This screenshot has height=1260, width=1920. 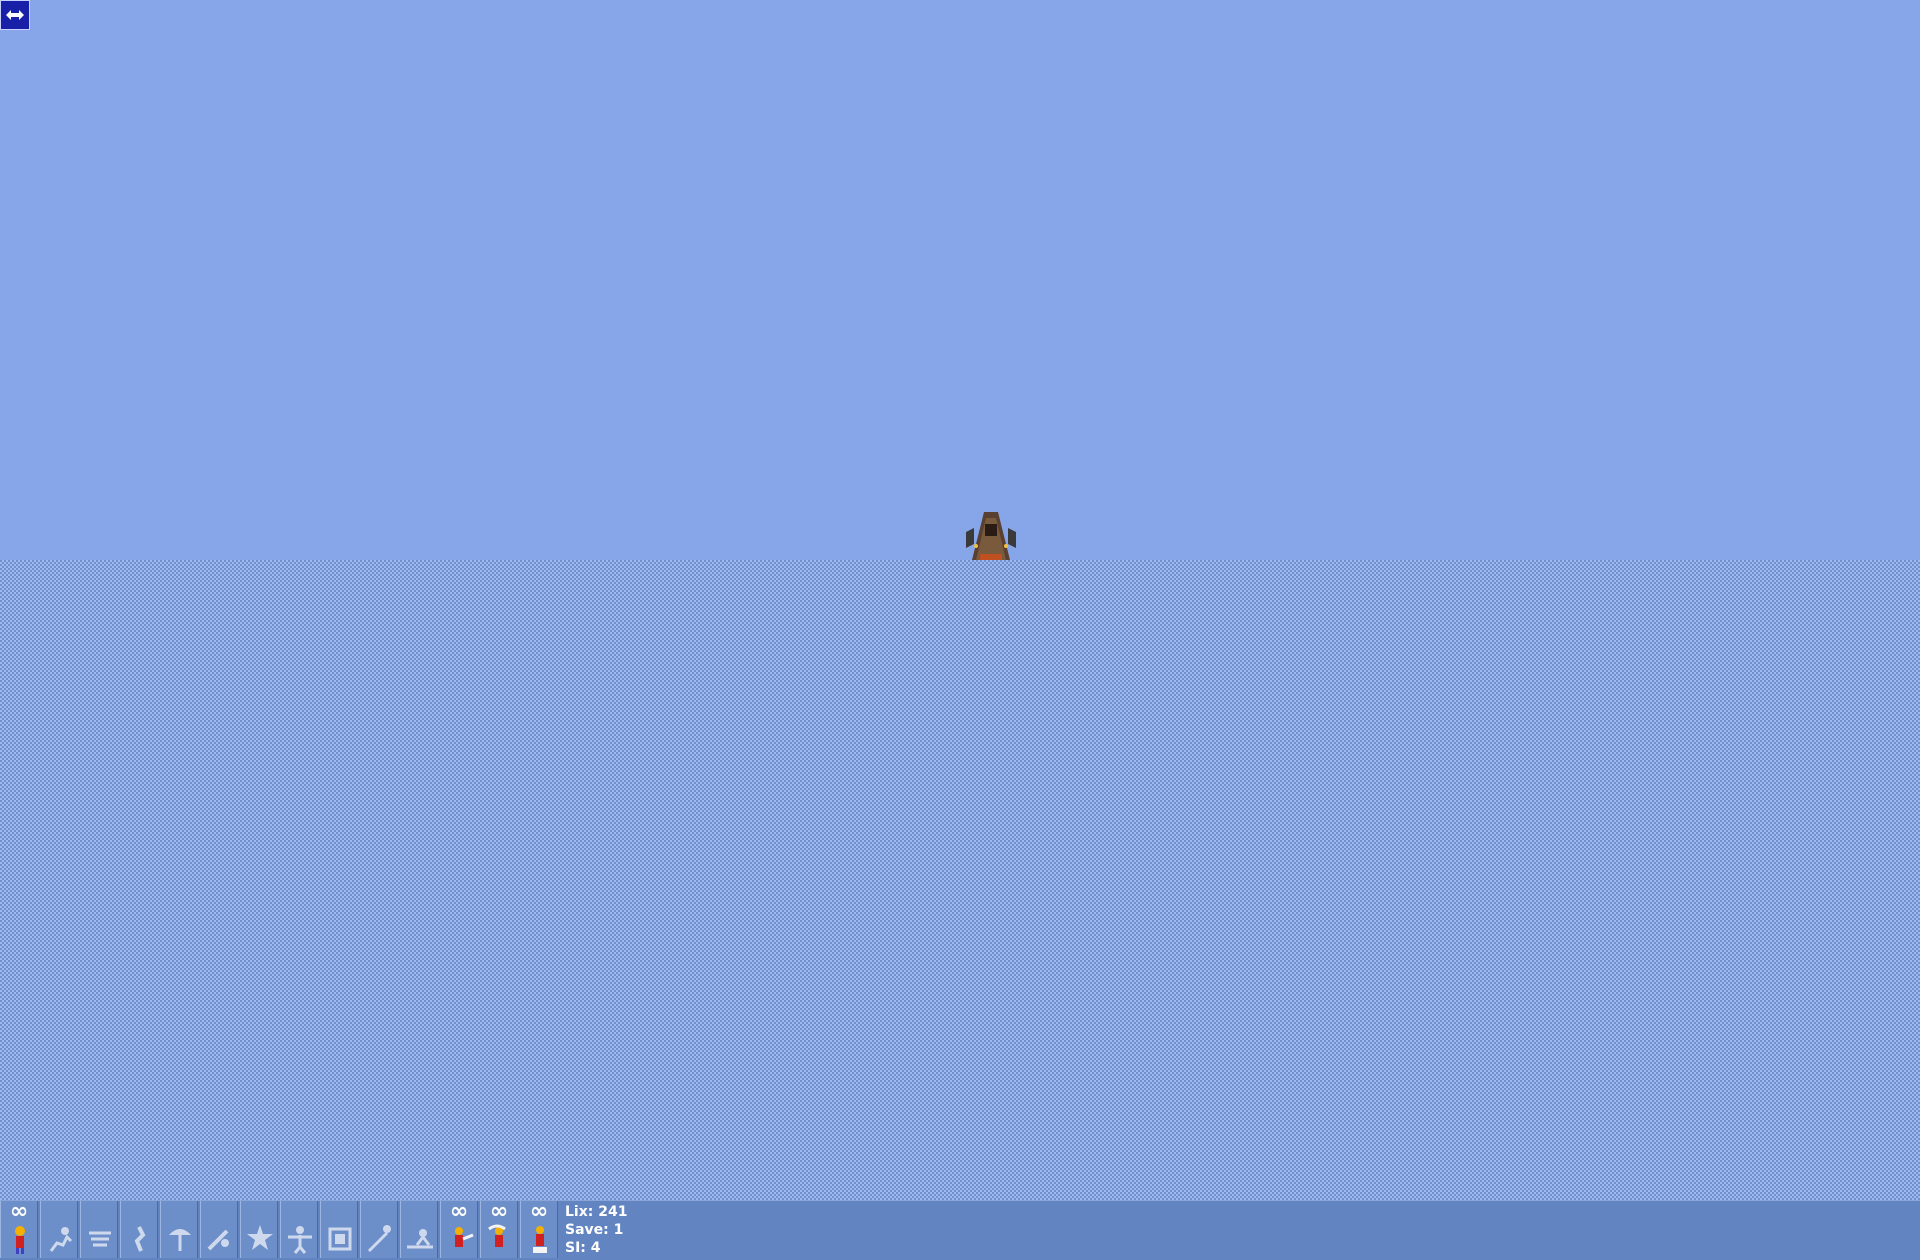 I want to click on cuber-icon, so click(x=340, y=1239).